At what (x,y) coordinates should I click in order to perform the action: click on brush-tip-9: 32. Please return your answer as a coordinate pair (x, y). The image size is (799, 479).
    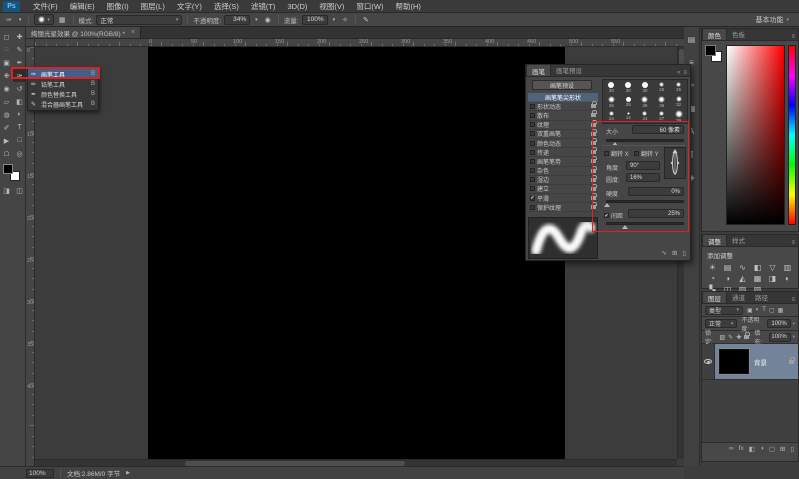
    Looking at the image, I should click on (678, 102).